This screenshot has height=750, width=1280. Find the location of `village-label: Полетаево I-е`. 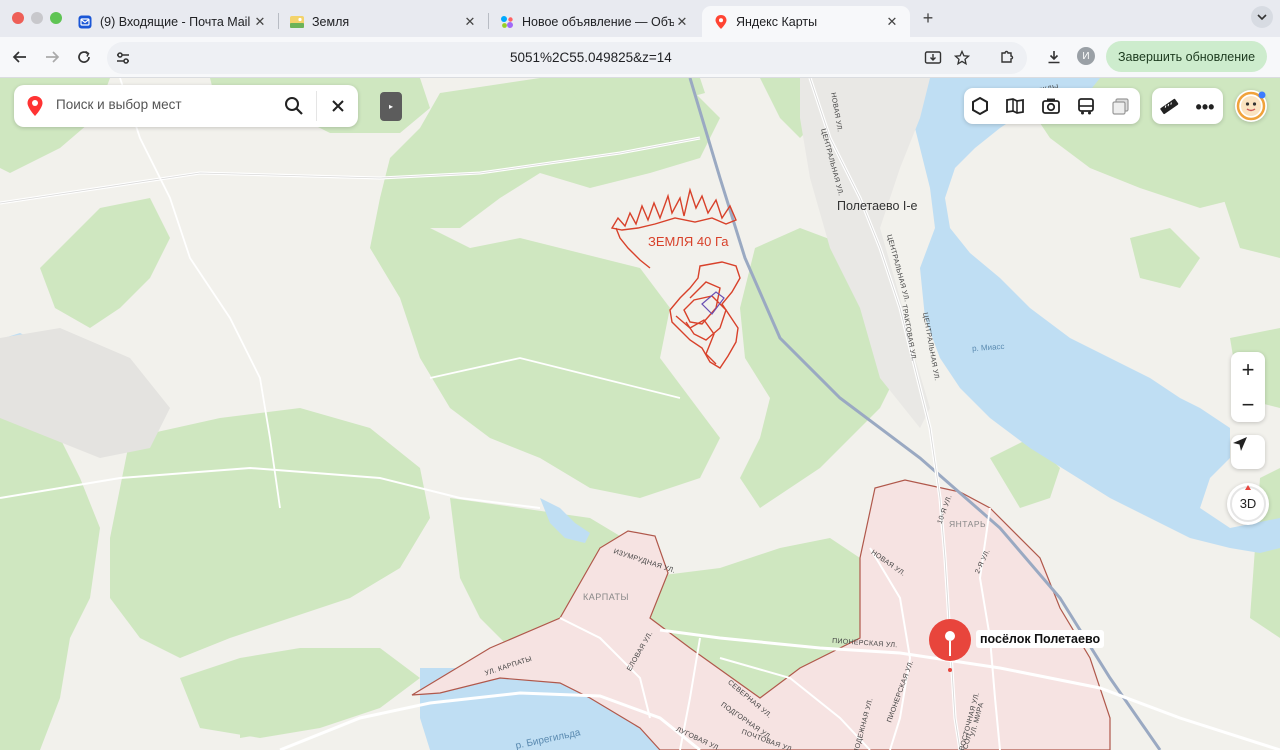

village-label: Полетаево I-е is located at coordinates (877, 206).